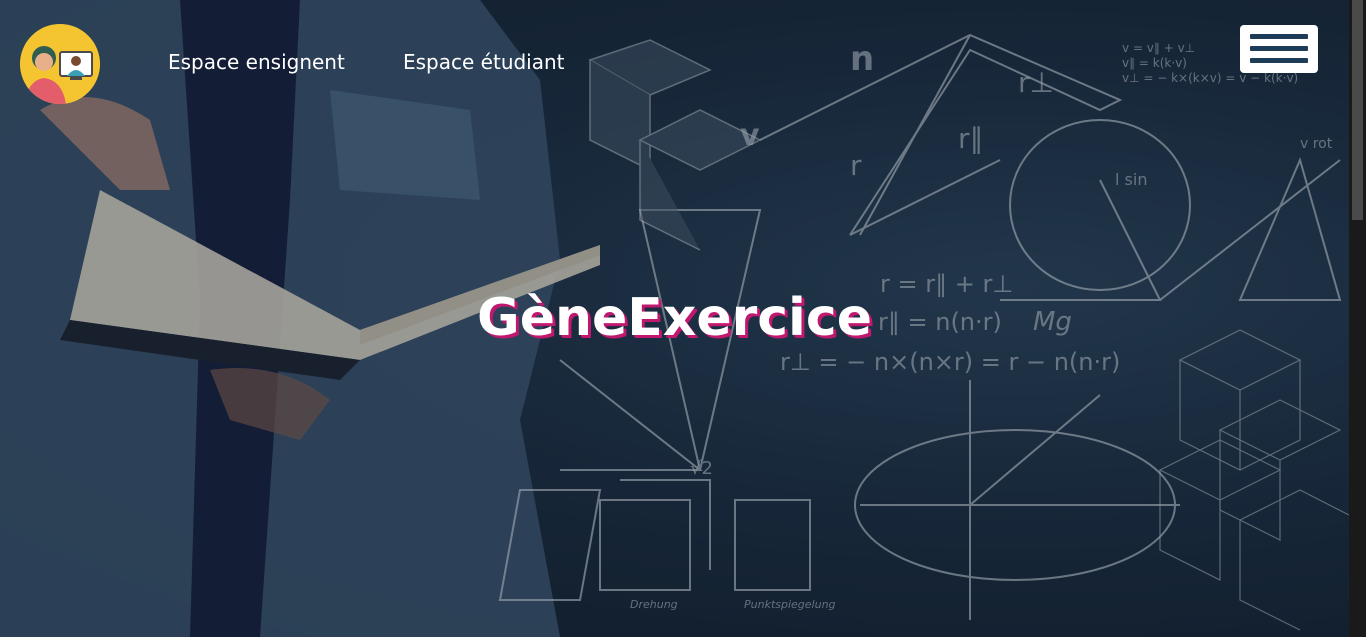 The height and width of the screenshot is (637, 1366). I want to click on hamburger-menu-icon, so click(1279, 36).